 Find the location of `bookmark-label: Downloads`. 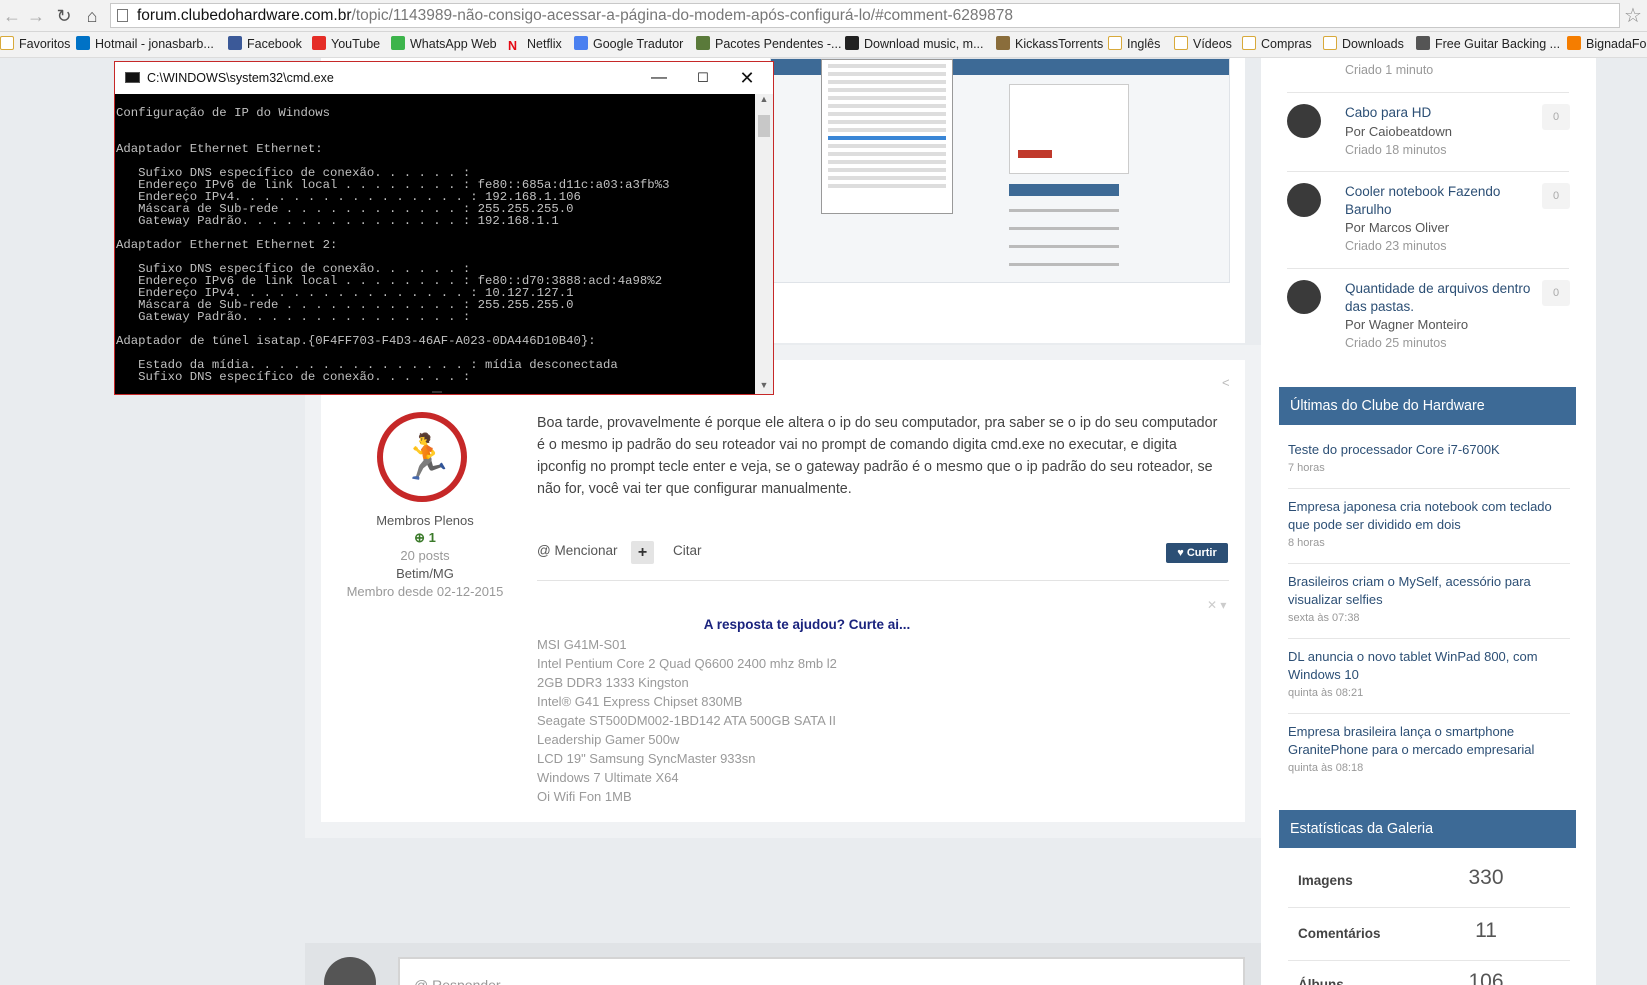

bookmark-label: Downloads is located at coordinates (1373, 44).